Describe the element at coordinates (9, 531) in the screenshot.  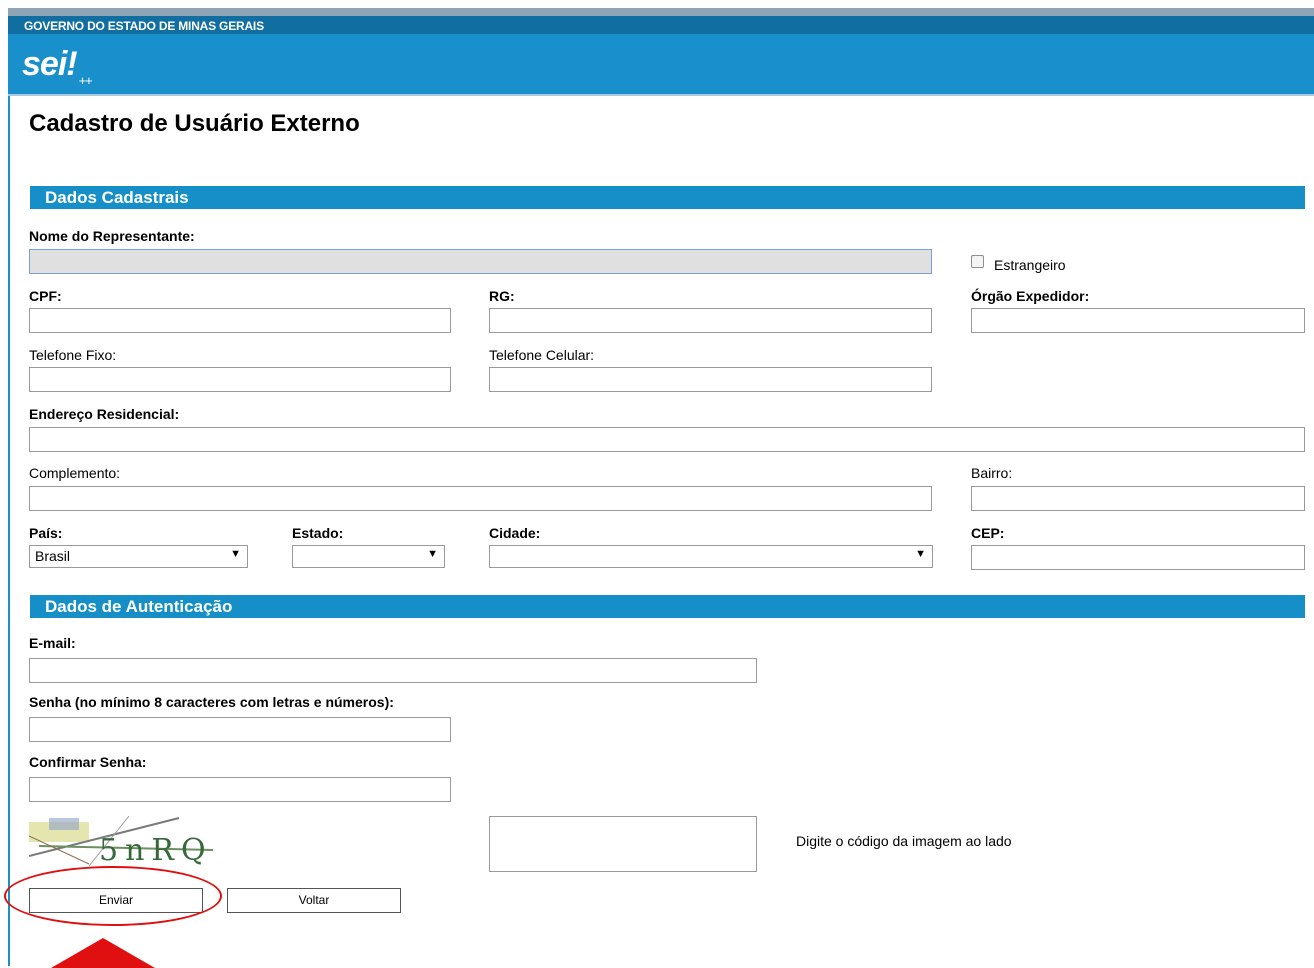
I see `left-border` at that location.